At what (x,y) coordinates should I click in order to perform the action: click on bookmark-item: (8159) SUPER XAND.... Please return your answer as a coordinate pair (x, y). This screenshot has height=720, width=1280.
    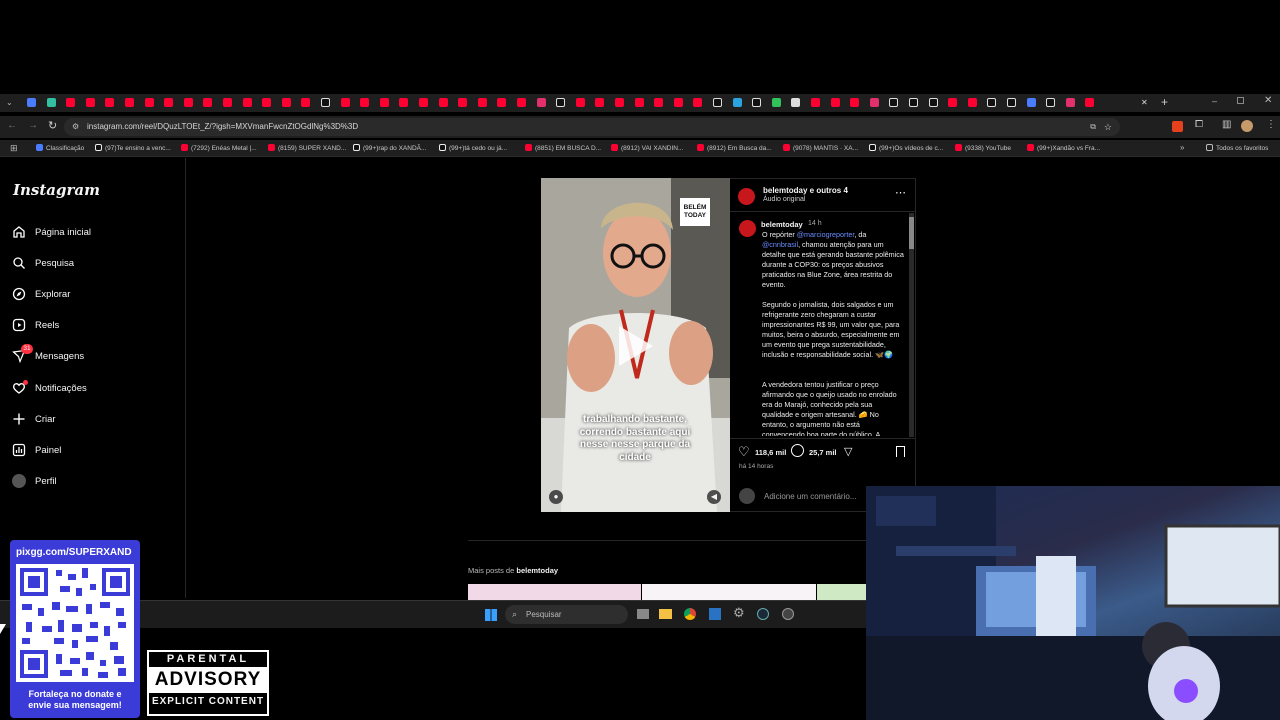
    Looking at the image, I should click on (307, 148).